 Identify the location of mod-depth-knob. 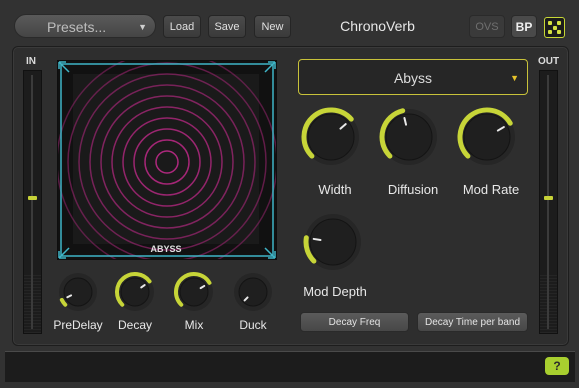
(333, 242).